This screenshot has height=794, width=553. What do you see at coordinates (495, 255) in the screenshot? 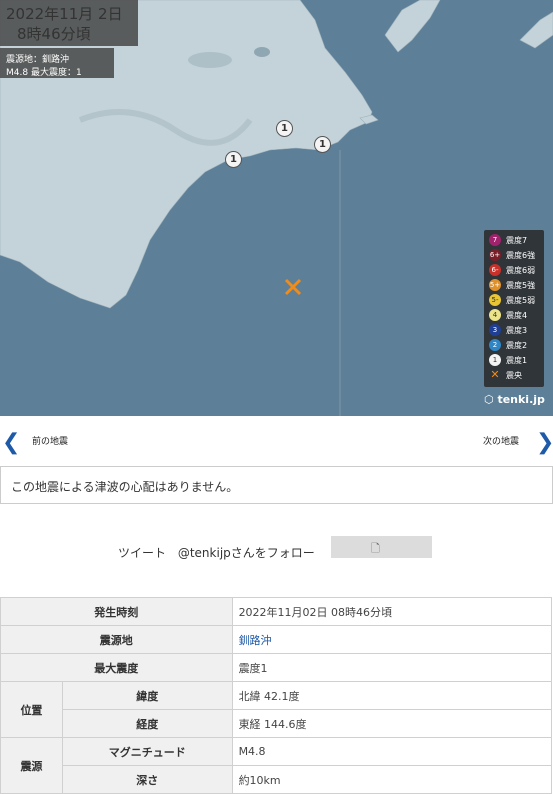
I see `legend-dot: 6+` at bounding box center [495, 255].